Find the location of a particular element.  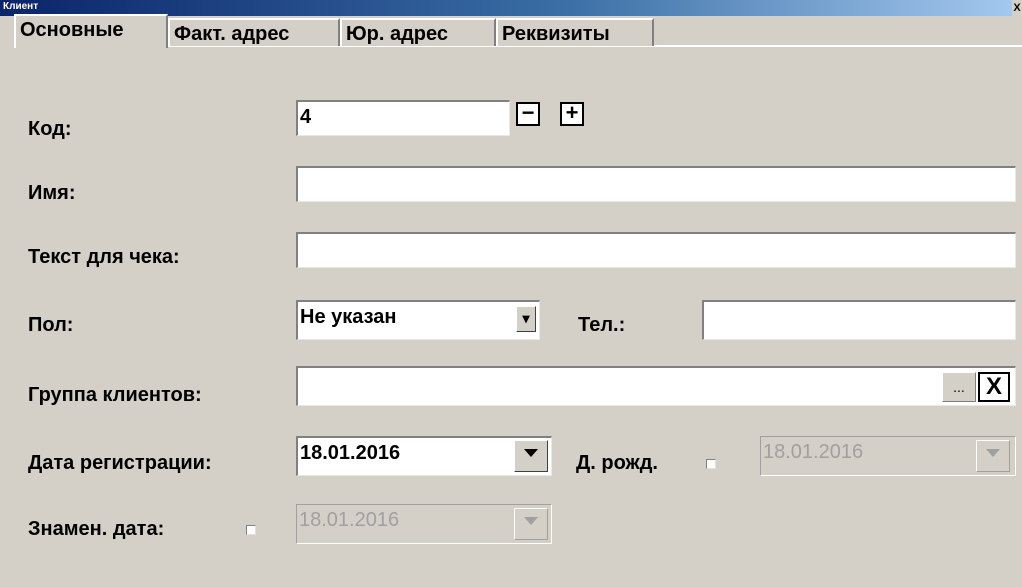

chevron-down-icon: ▾ is located at coordinates (526, 318).